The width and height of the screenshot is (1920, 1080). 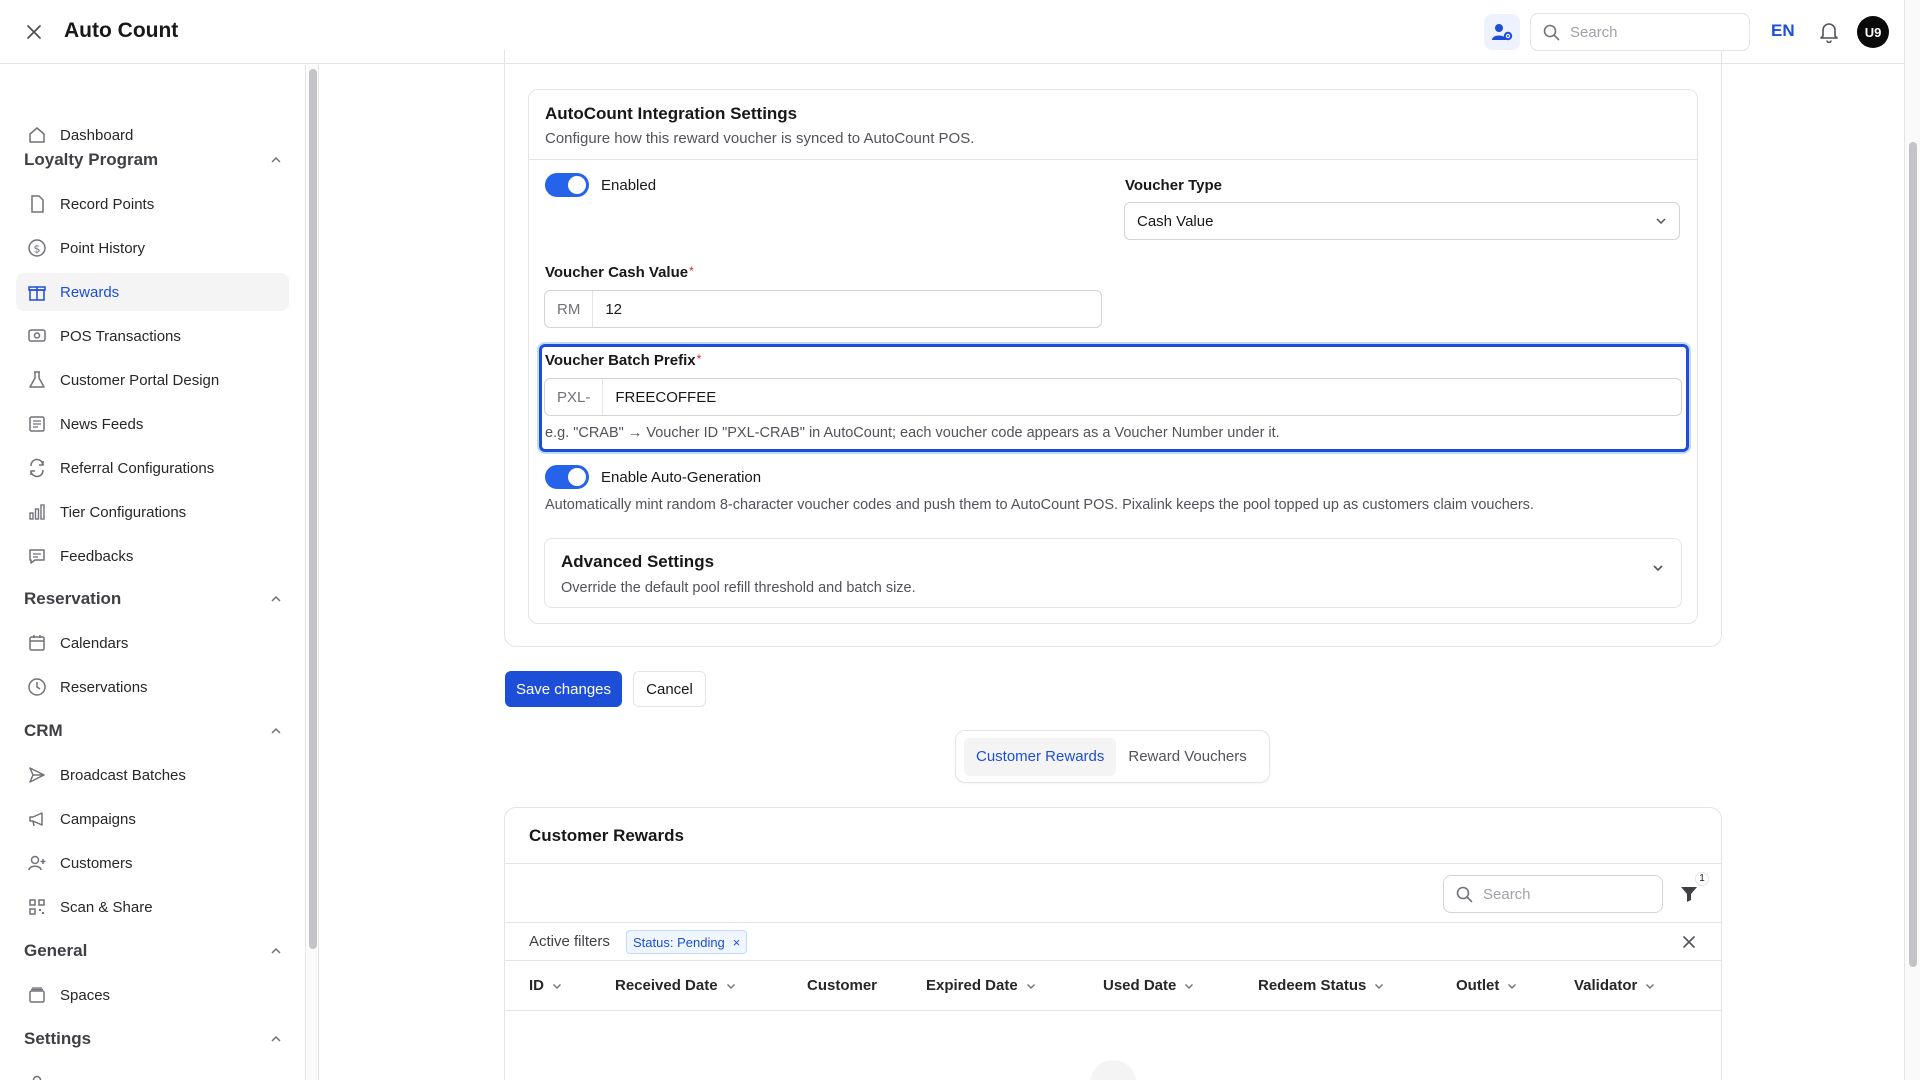 I want to click on column-id: ID, so click(x=545, y=985).